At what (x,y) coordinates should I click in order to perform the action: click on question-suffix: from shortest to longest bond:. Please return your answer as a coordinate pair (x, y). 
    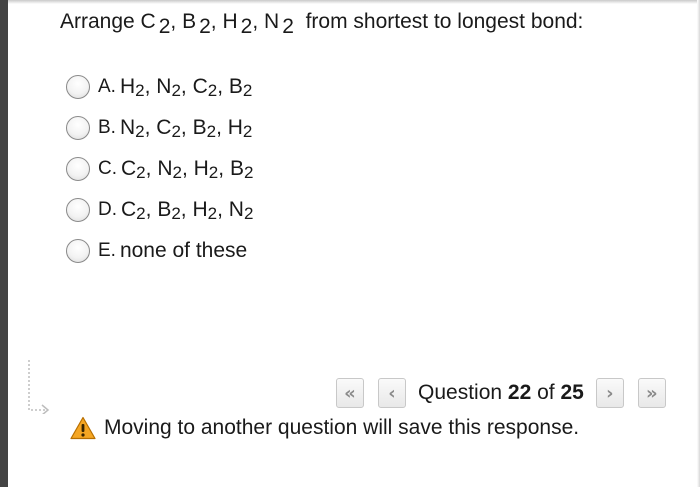
    Looking at the image, I should click on (444, 21).